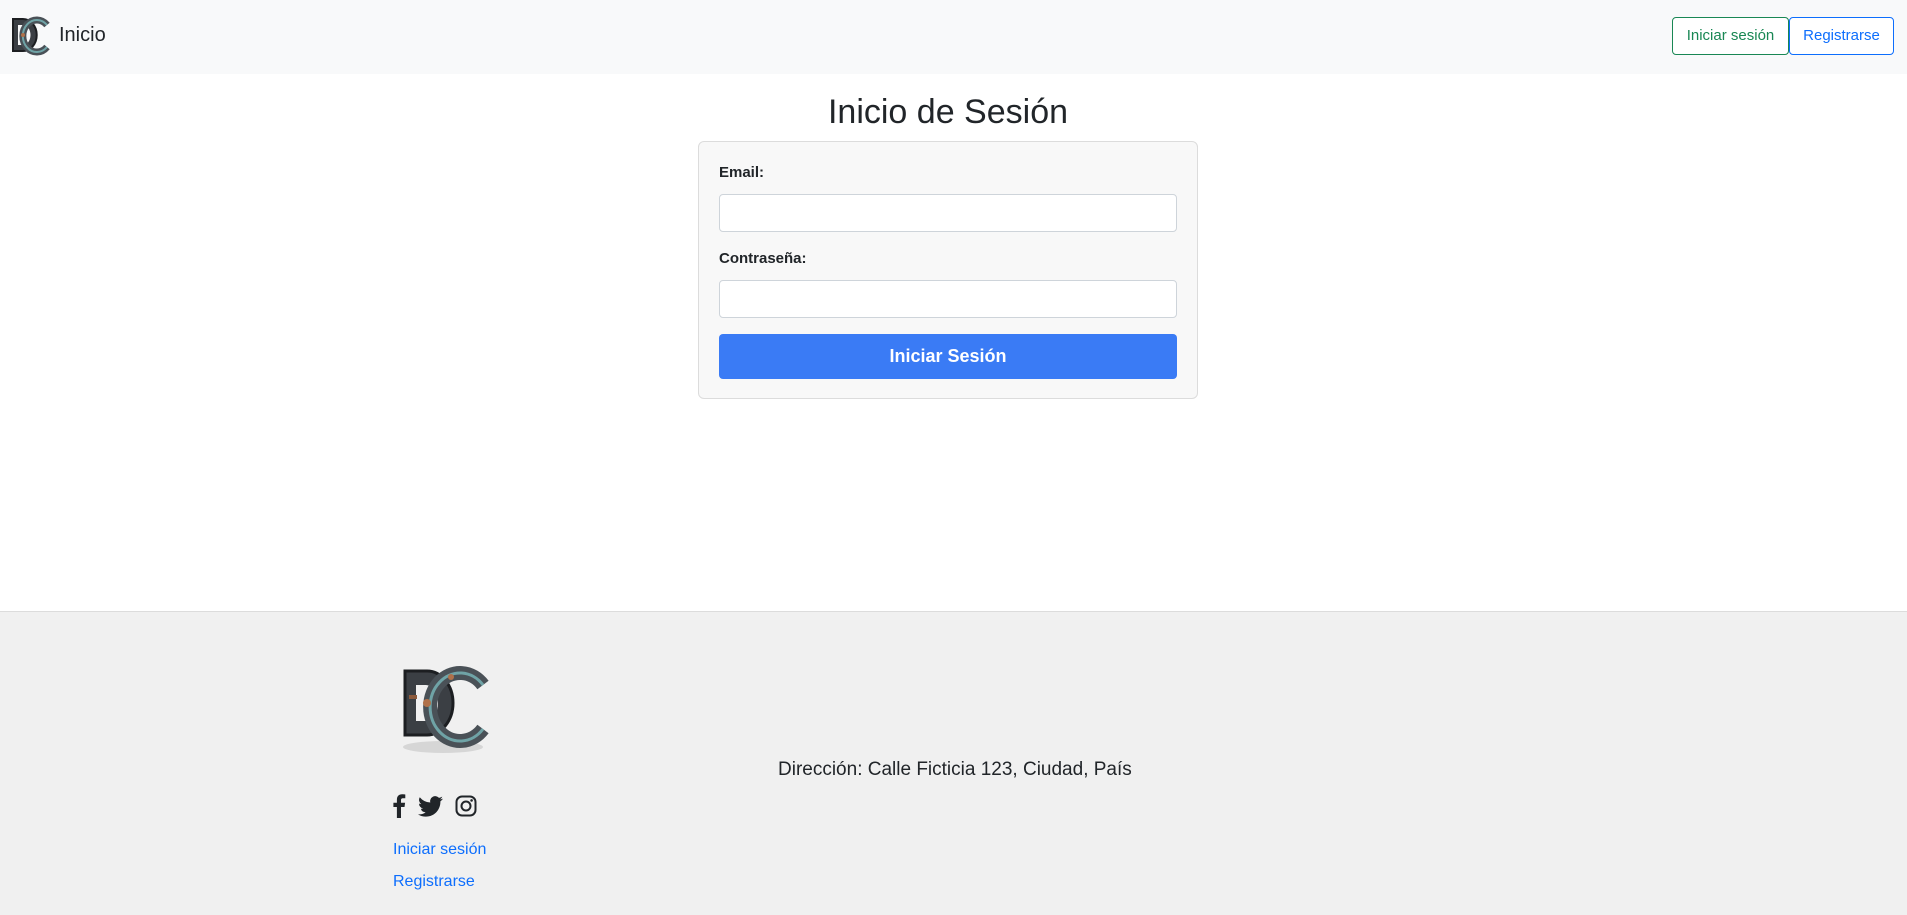  What do you see at coordinates (948, 270) in the screenshot?
I see `login-form-card: Email: Contraseña: Iniciar Sesión` at bounding box center [948, 270].